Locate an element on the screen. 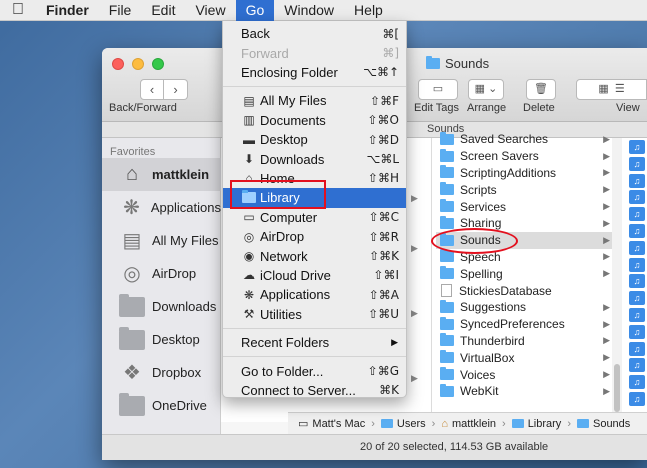 Image resolution: width=647 pixels, height=468 pixels. close-button is located at coordinates (118, 64).